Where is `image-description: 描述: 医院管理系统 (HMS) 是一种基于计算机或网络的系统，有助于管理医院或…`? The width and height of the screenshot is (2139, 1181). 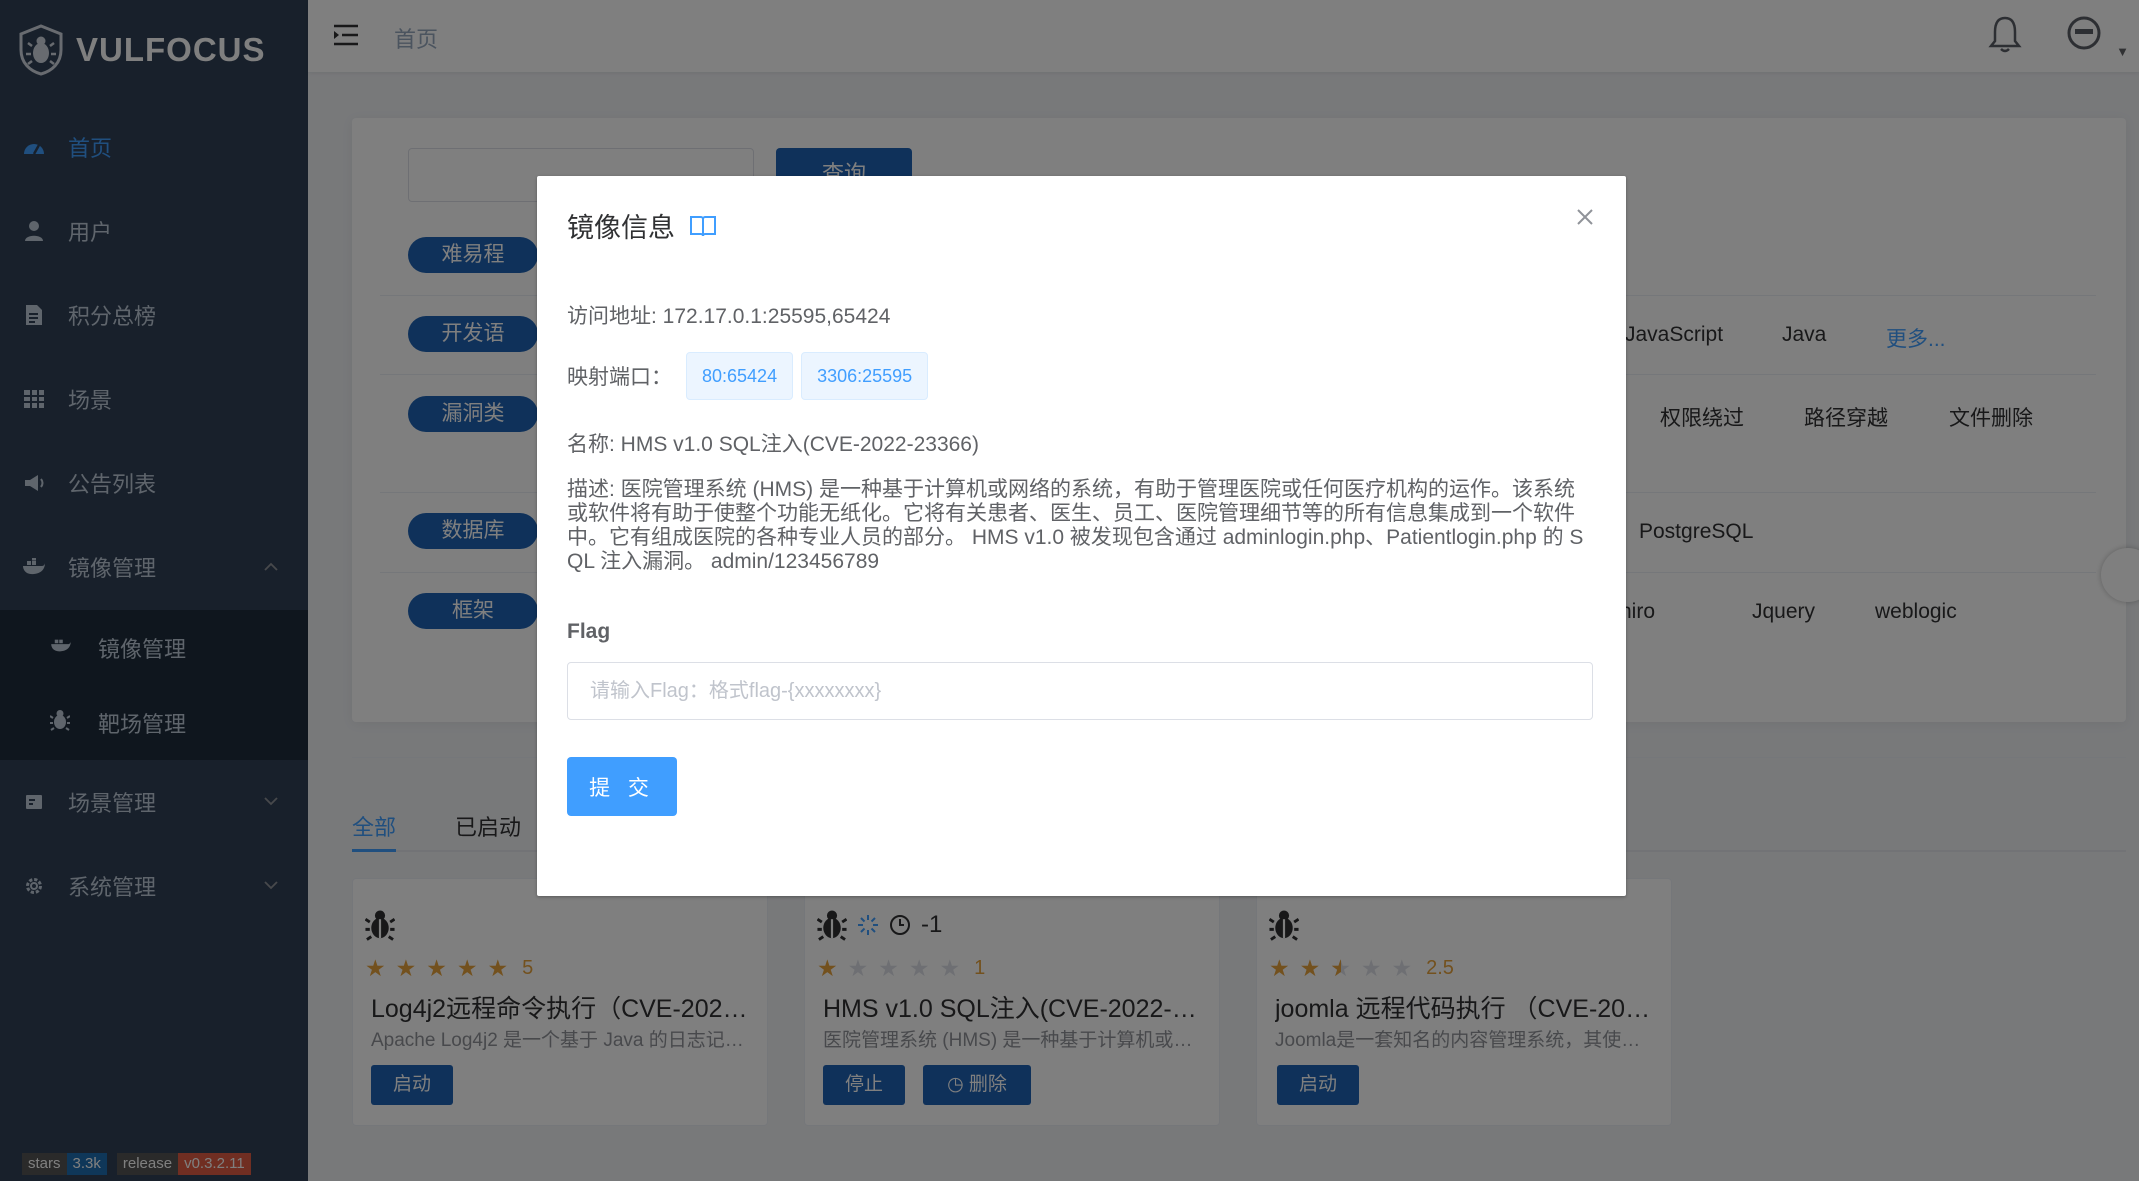
image-description: 描述: 医院管理系统 (HMS) 是一种基于计算机或网络的系统，有助于管理医院或… is located at coordinates (1075, 525).